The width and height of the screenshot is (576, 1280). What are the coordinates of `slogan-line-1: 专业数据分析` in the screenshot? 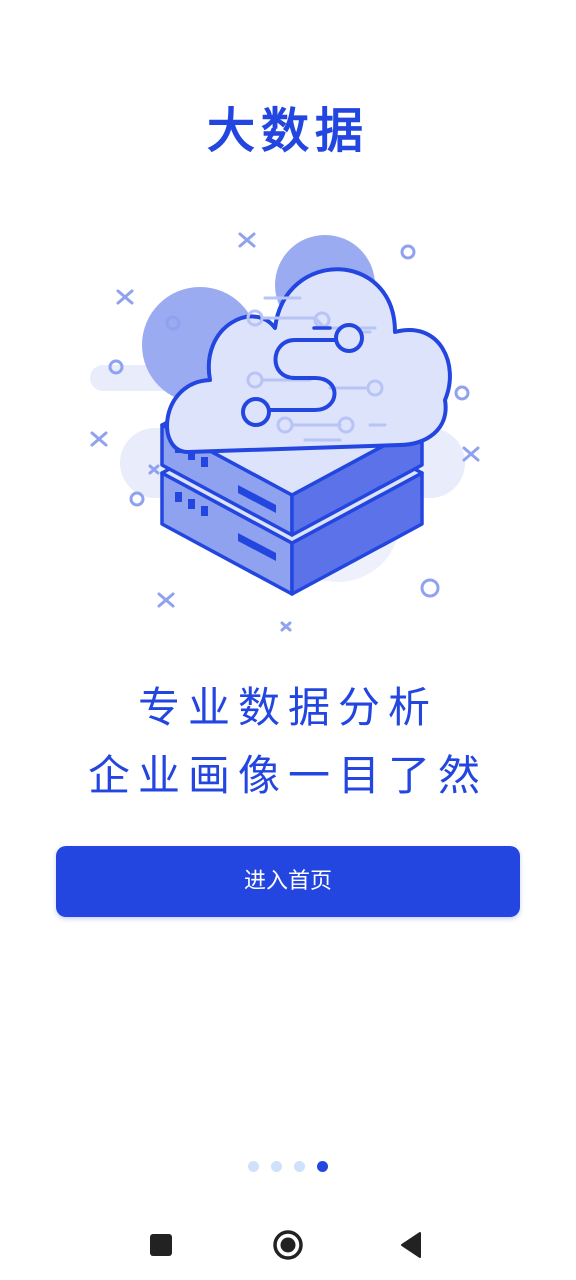 It's located at (287, 707).